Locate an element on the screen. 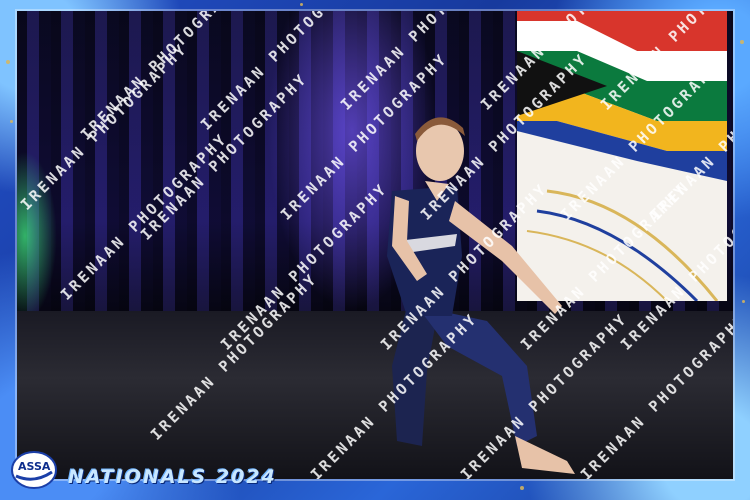 This screenshot has width=750, height=500. event-title: NATIONALS 2024 is located at coordinates (172, 477).